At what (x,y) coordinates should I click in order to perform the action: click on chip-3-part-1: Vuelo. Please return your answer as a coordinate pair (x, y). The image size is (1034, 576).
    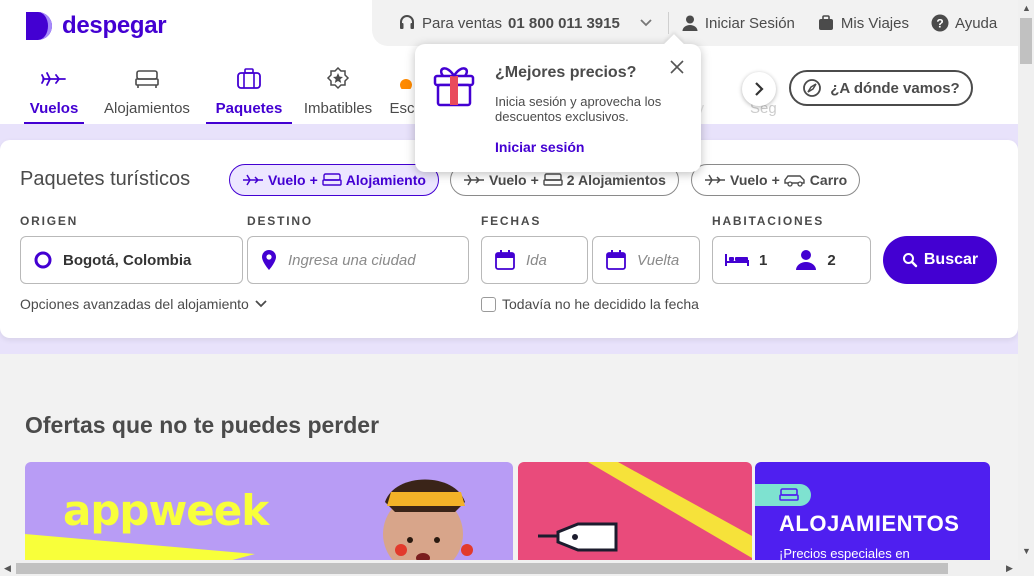
    Looking at the image, I should click on (749, 180).